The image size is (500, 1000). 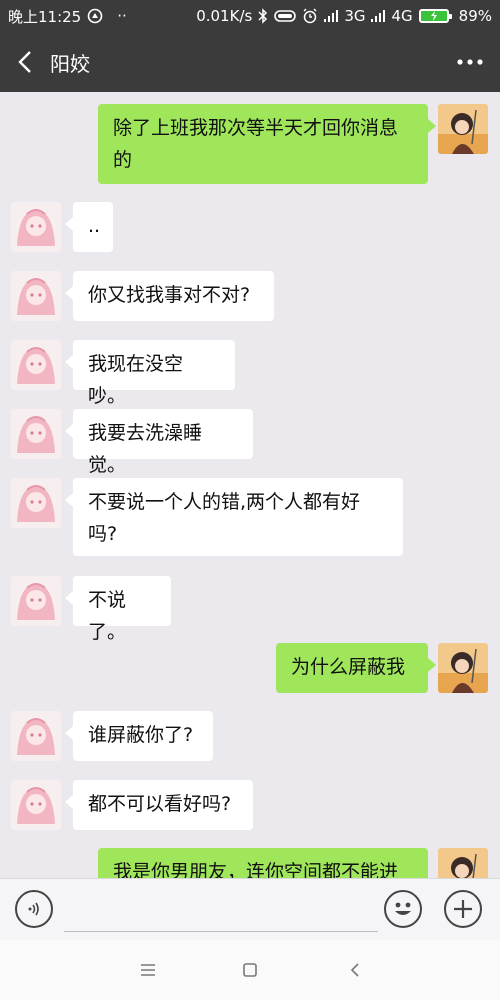 I want to click on more-button, so click(x=470, y=62).